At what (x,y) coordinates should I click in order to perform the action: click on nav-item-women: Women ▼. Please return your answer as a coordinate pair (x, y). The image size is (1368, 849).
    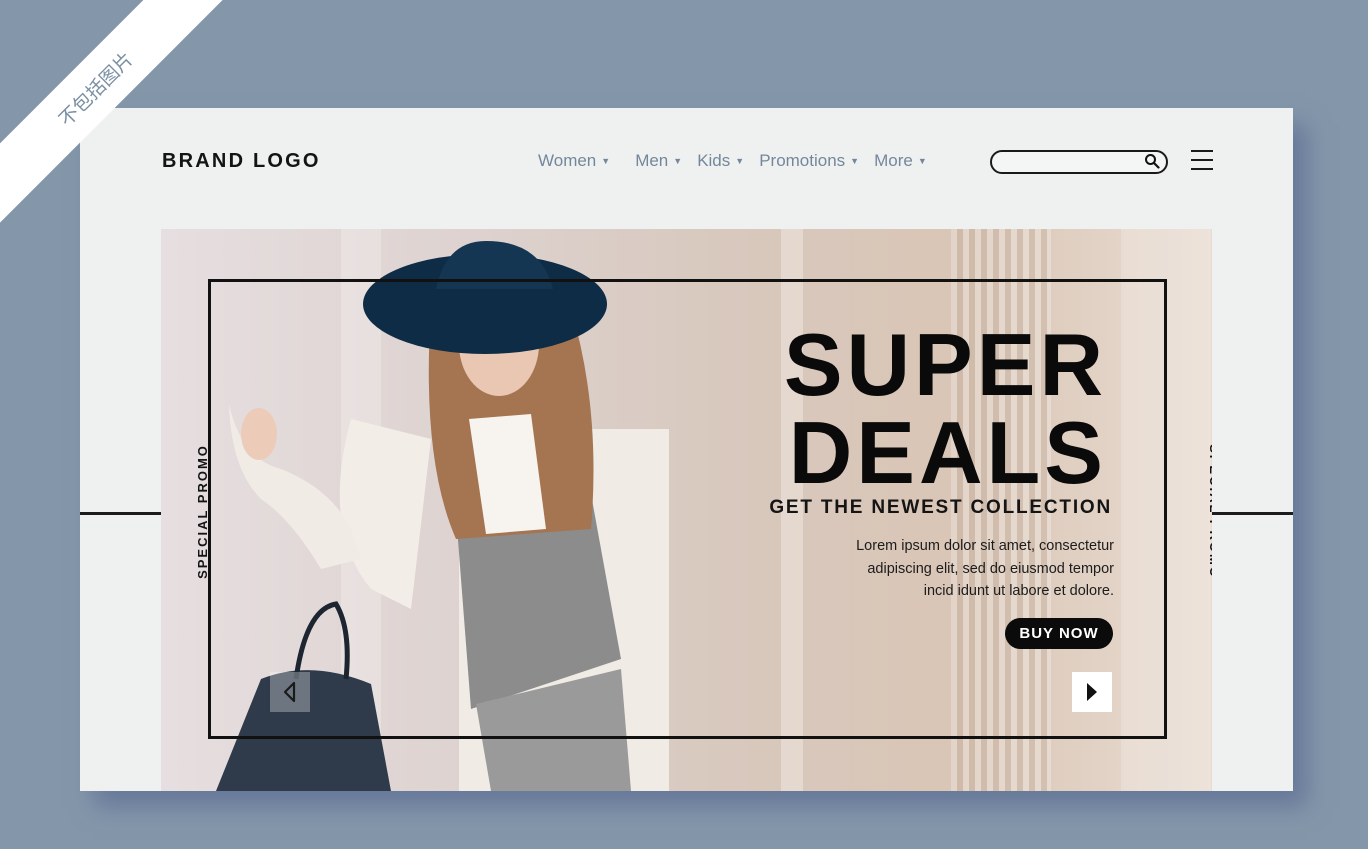
    Looking at the image, I should click on (574, 161).